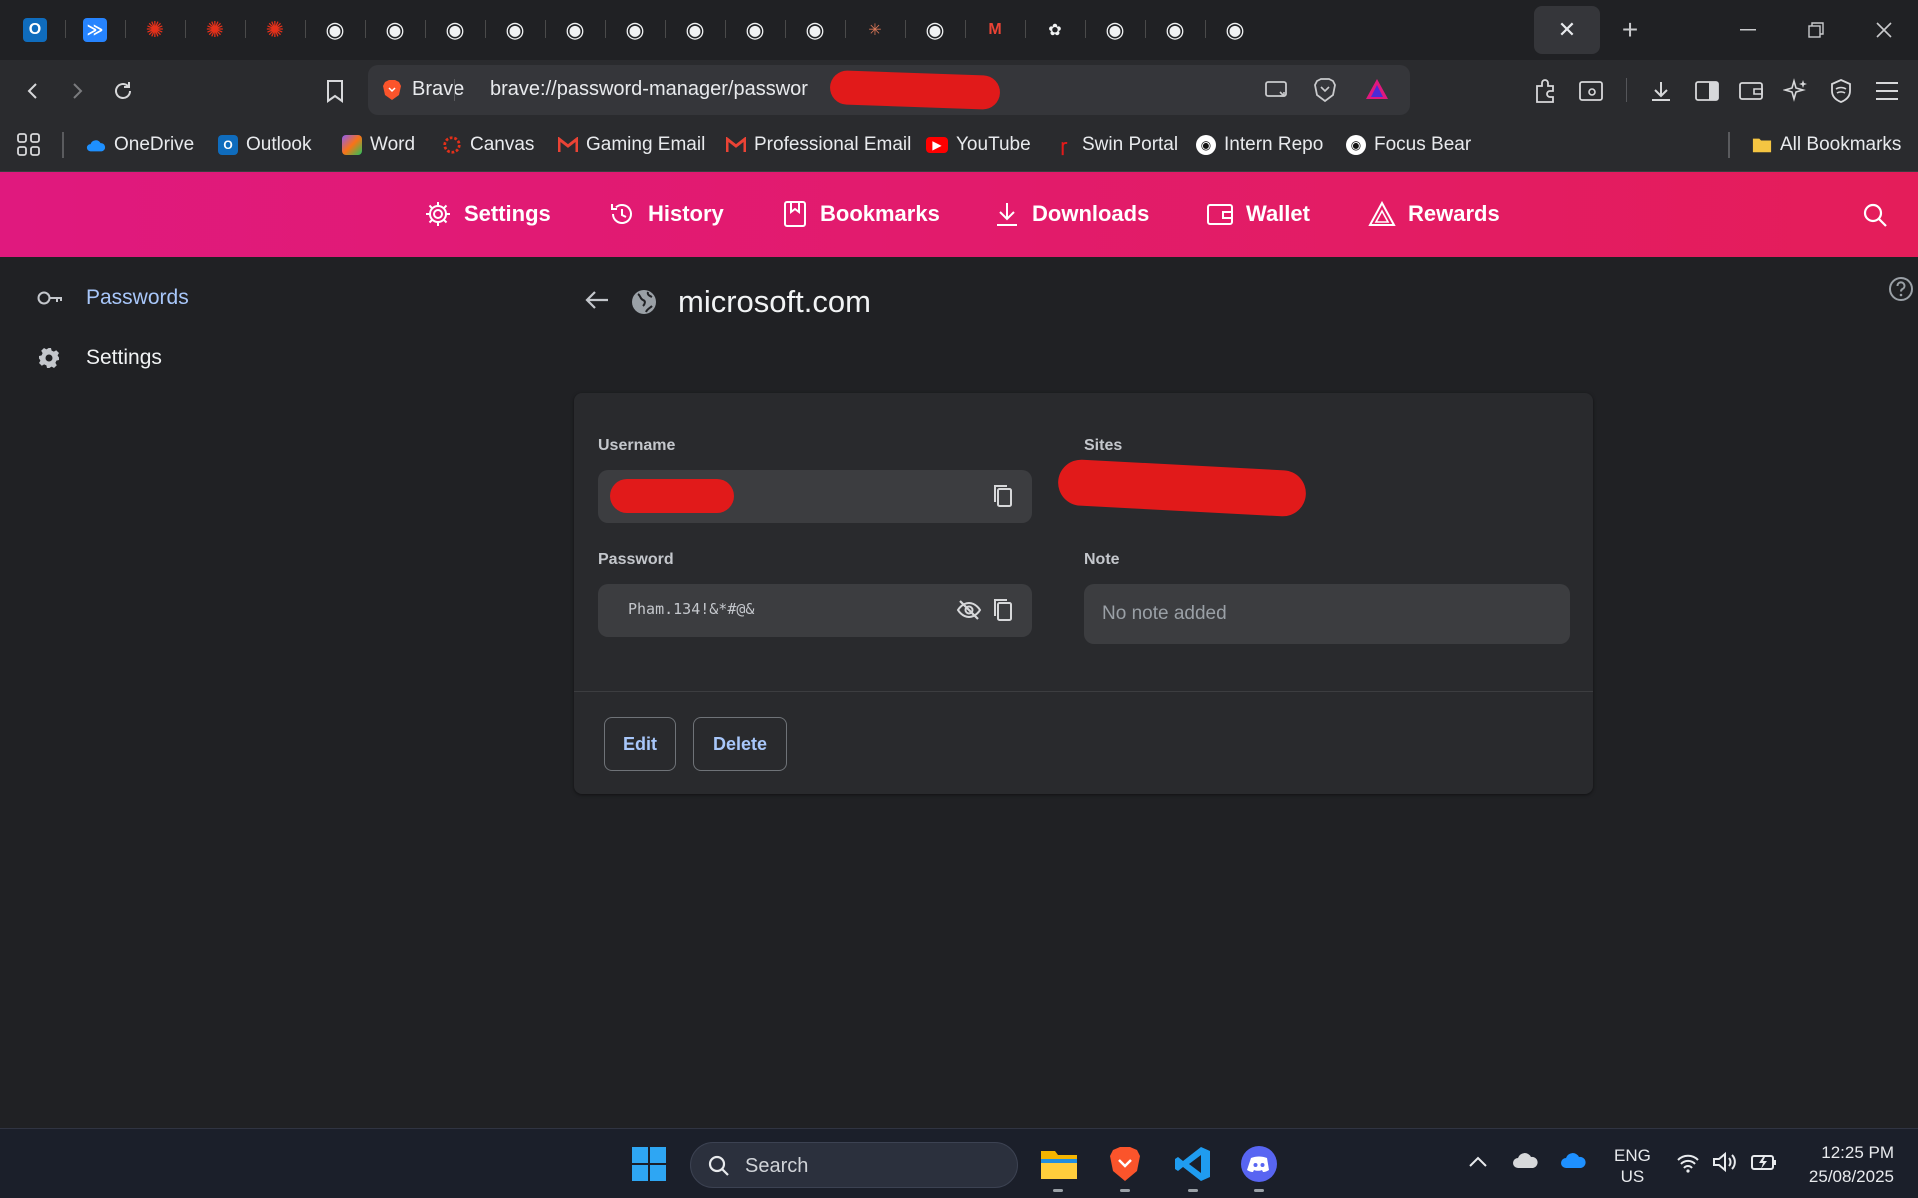 The image size is (1918, 1198). Describe the element at coordinates (1751, 91) in the screenshot. I see `wallet-icon` at that location.